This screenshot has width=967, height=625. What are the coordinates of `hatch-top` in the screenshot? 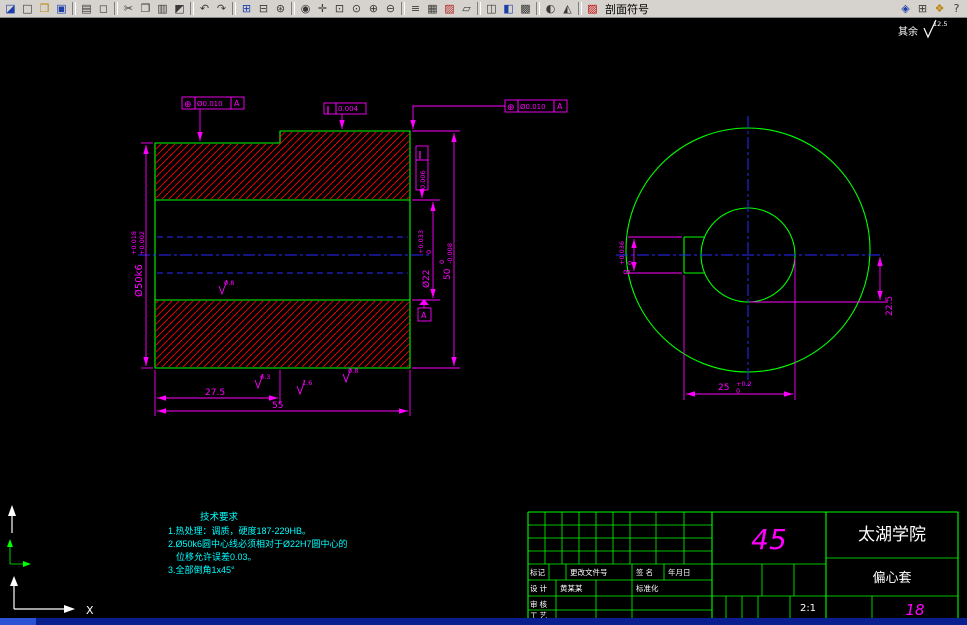 It's located at (282, 165).